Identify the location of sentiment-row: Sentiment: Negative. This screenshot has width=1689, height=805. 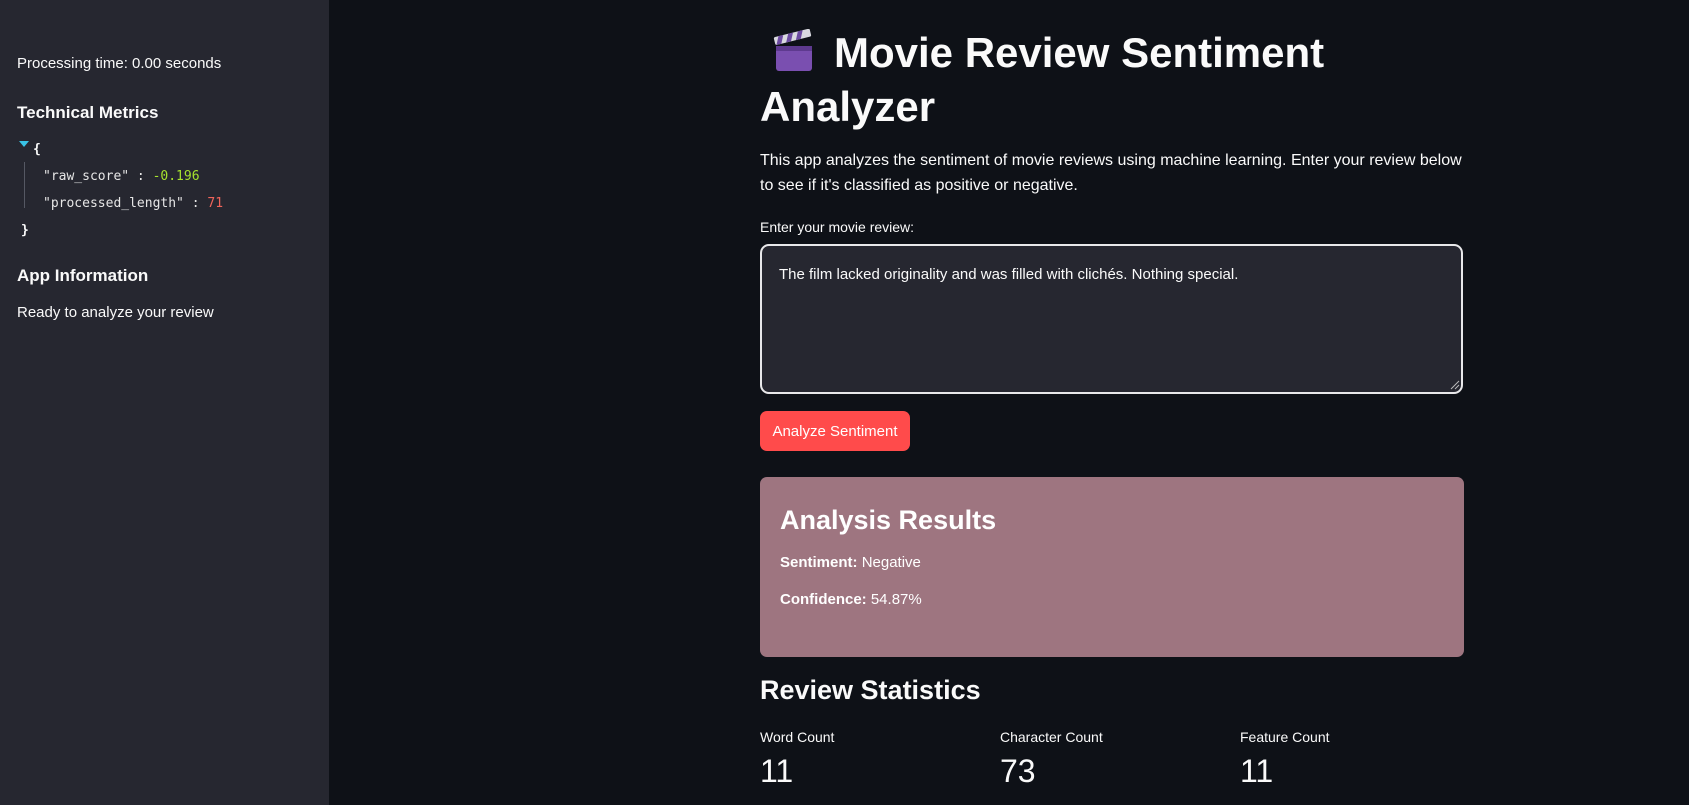
(1112, 562).